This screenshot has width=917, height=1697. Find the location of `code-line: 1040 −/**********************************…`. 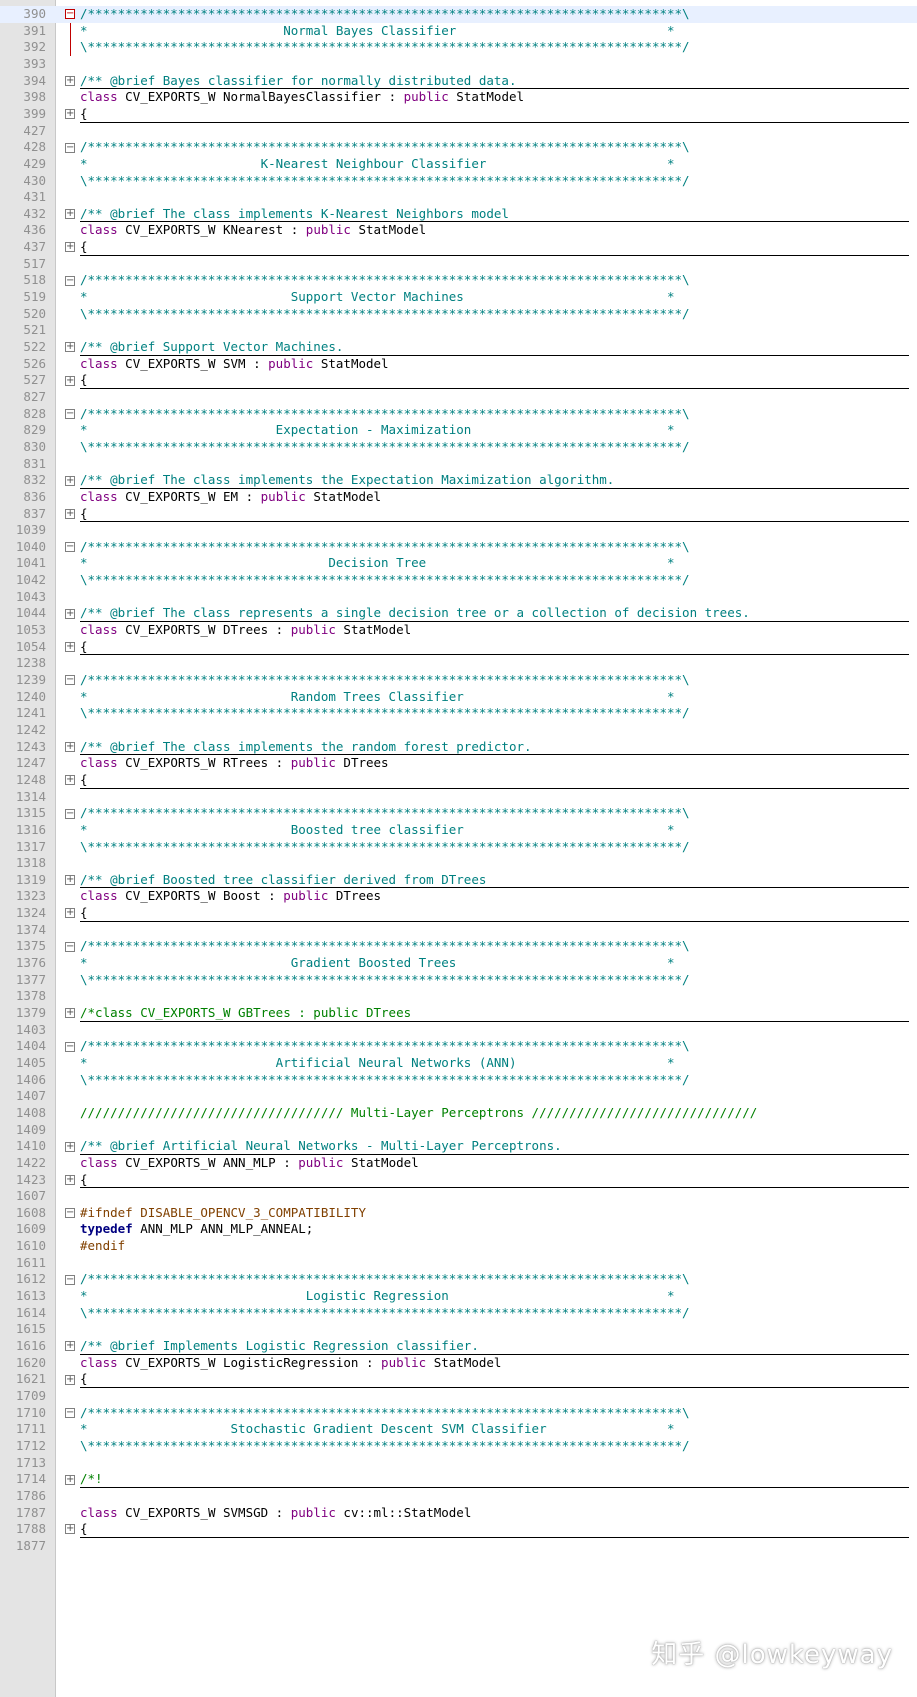

code-line: 1040 −/**********************************… is located at coordinates (458, 547).